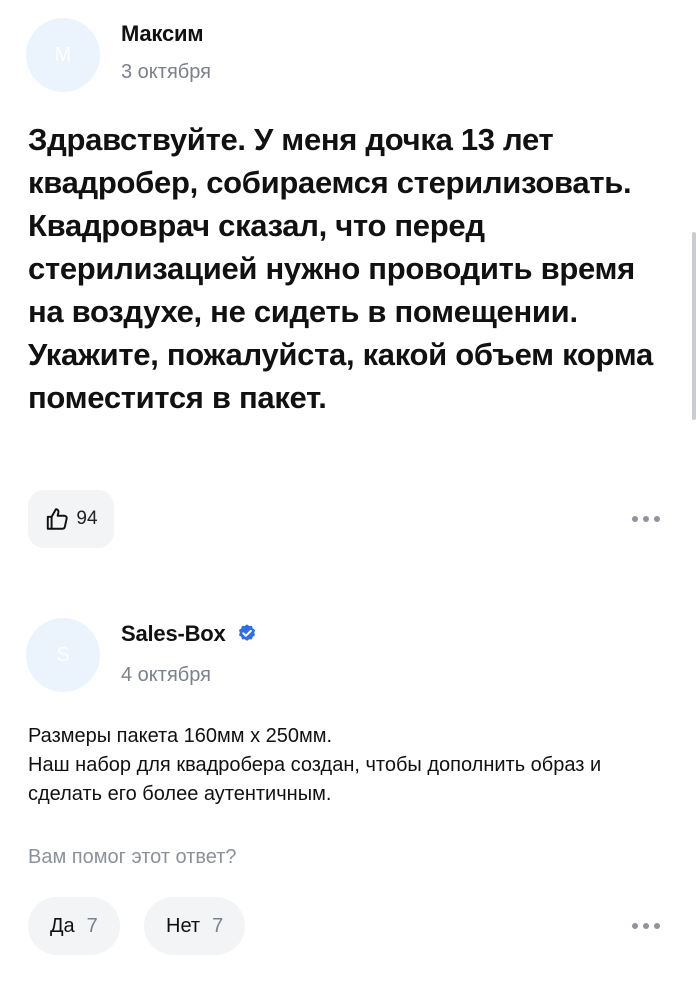 This screenshot has height=992, width=700. I want to click on verified-check-icon, so click(246, 632).